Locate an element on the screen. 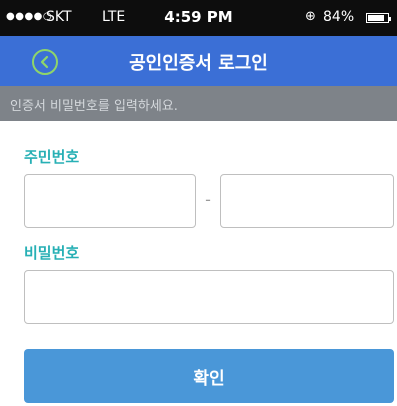 Image resolution: width=397 pixels, height=406 pixels. instruction-banner: 인증서 비밀번호를 입력하세요. is located at coordinates (198, 103).